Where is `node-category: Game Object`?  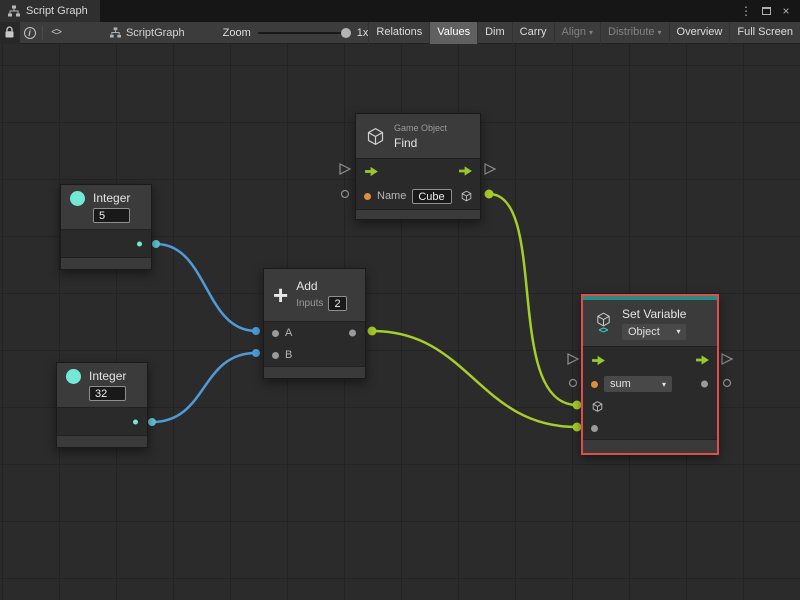
node-category: Game Object is located at coordinates (421, 127).